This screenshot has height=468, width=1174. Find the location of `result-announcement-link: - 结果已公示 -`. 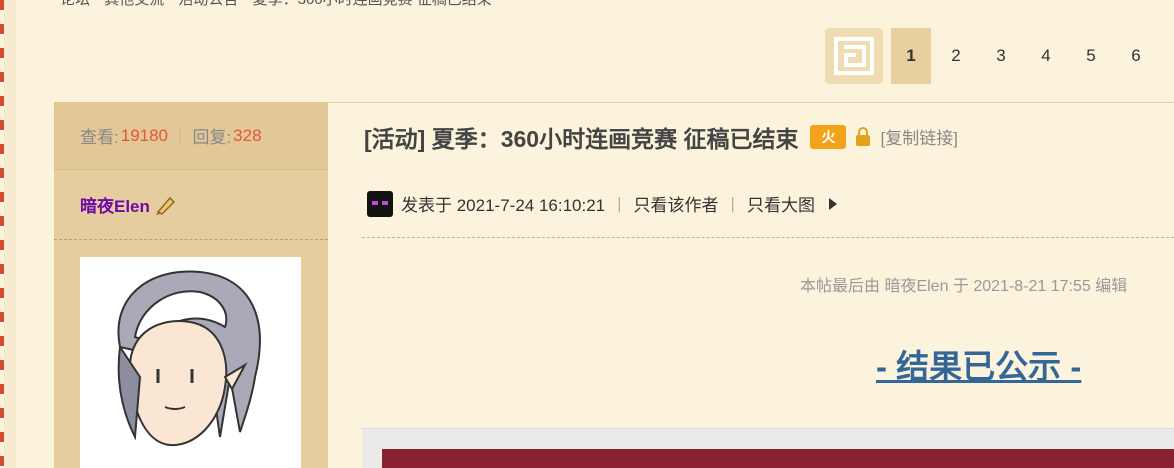

result-announcement-link: - 结果已公示 - is located at coordinates (978, 364).